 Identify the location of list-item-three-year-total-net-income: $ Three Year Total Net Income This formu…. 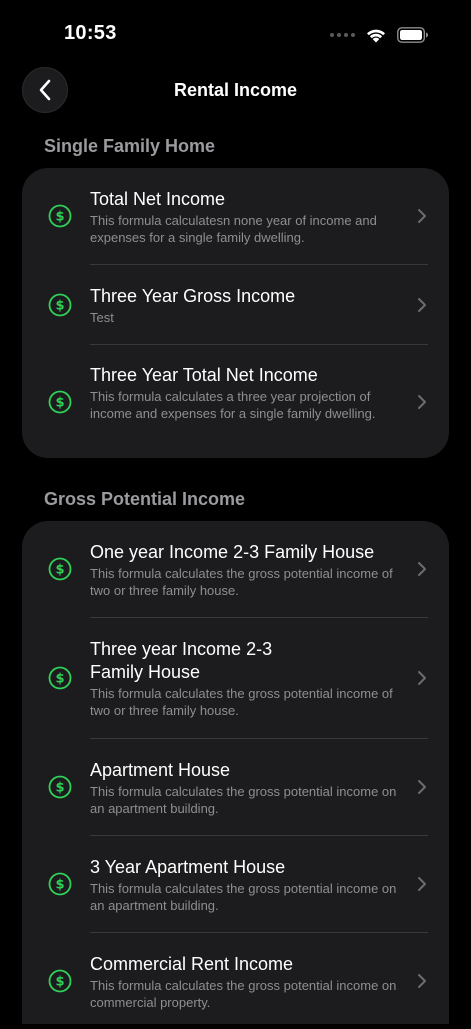
(235, 401).